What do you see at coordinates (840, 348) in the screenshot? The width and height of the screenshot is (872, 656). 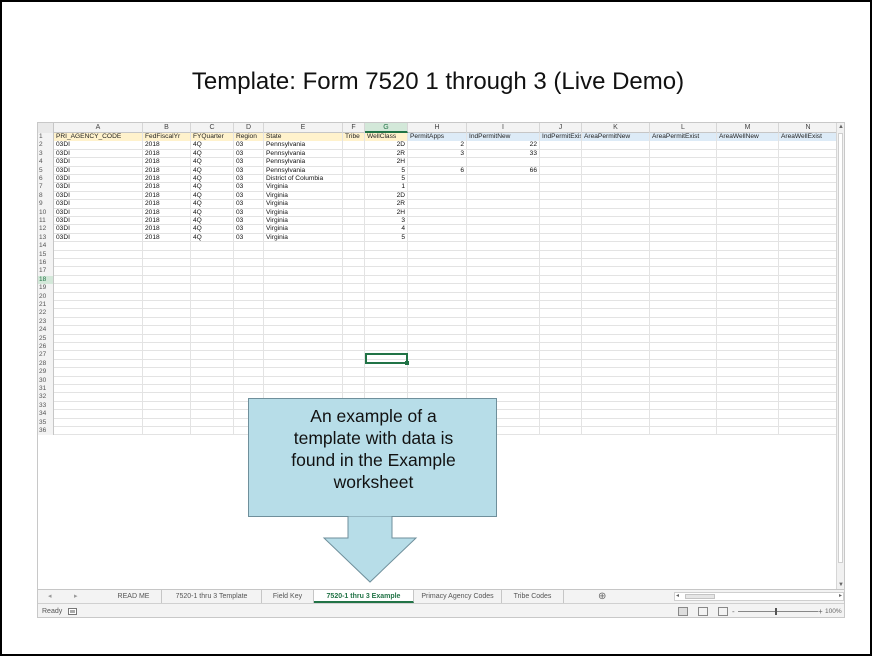 I see `vertical-scroll-thumb` at bounding box center [840, 348].